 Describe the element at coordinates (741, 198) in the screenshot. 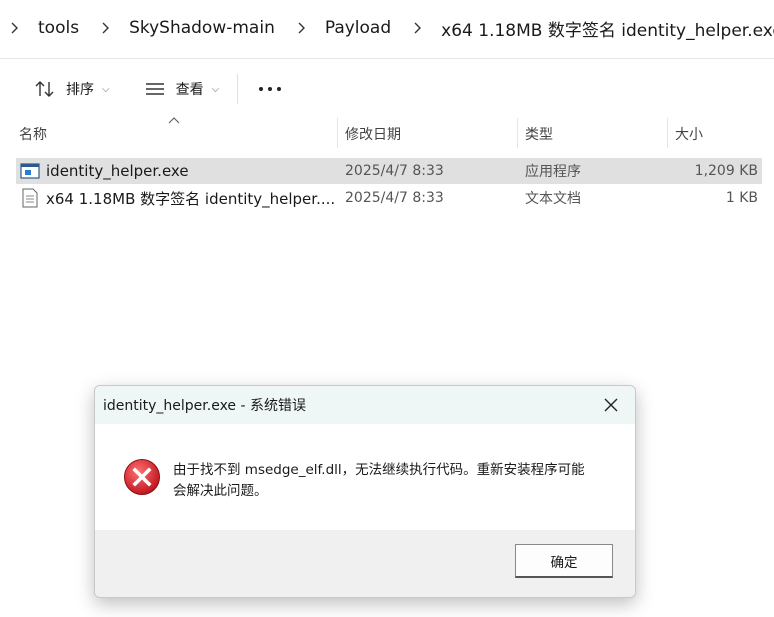

I see `file-size: 1 KB` at that location.